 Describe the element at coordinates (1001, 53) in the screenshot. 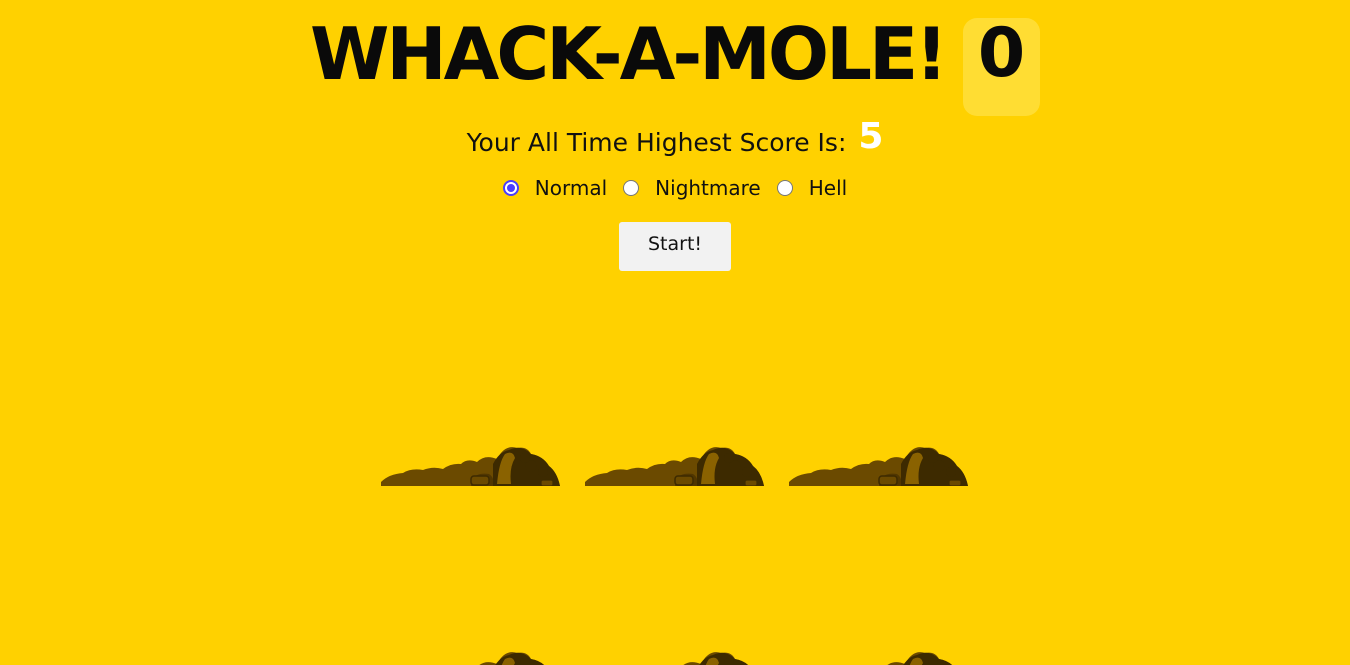

I see `current-score: 0` at that location.